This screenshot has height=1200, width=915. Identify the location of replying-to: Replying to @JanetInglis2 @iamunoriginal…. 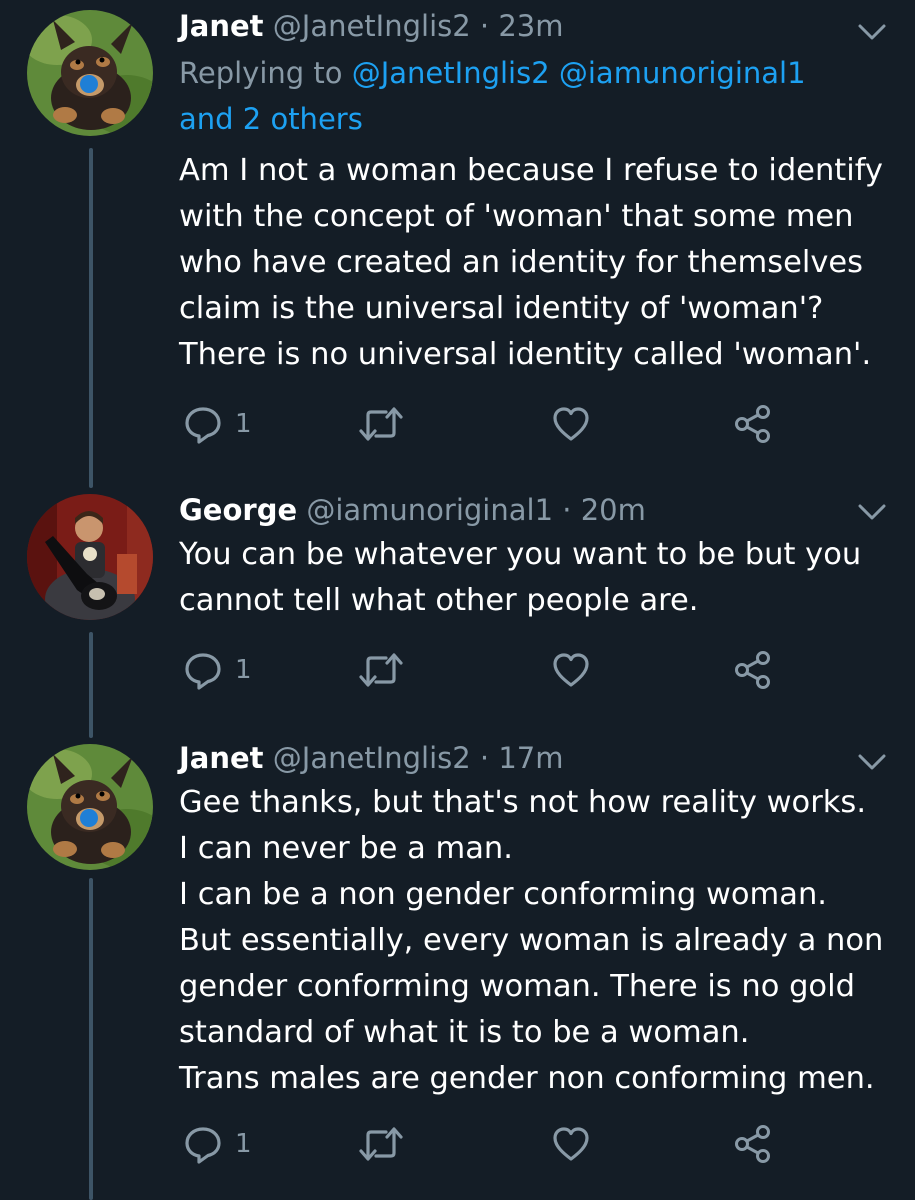
(532, 96).